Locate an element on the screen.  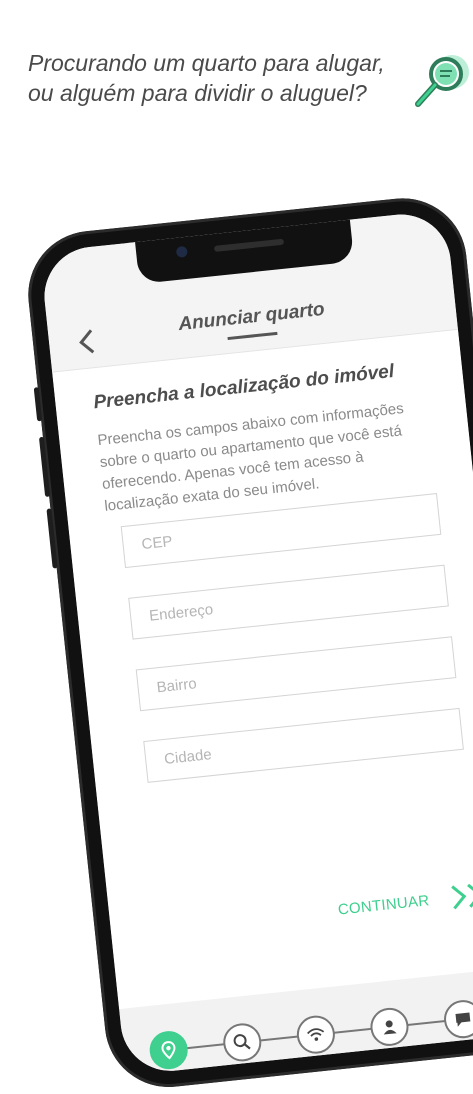
wifi-icon is located at coordinates (316, 1034).